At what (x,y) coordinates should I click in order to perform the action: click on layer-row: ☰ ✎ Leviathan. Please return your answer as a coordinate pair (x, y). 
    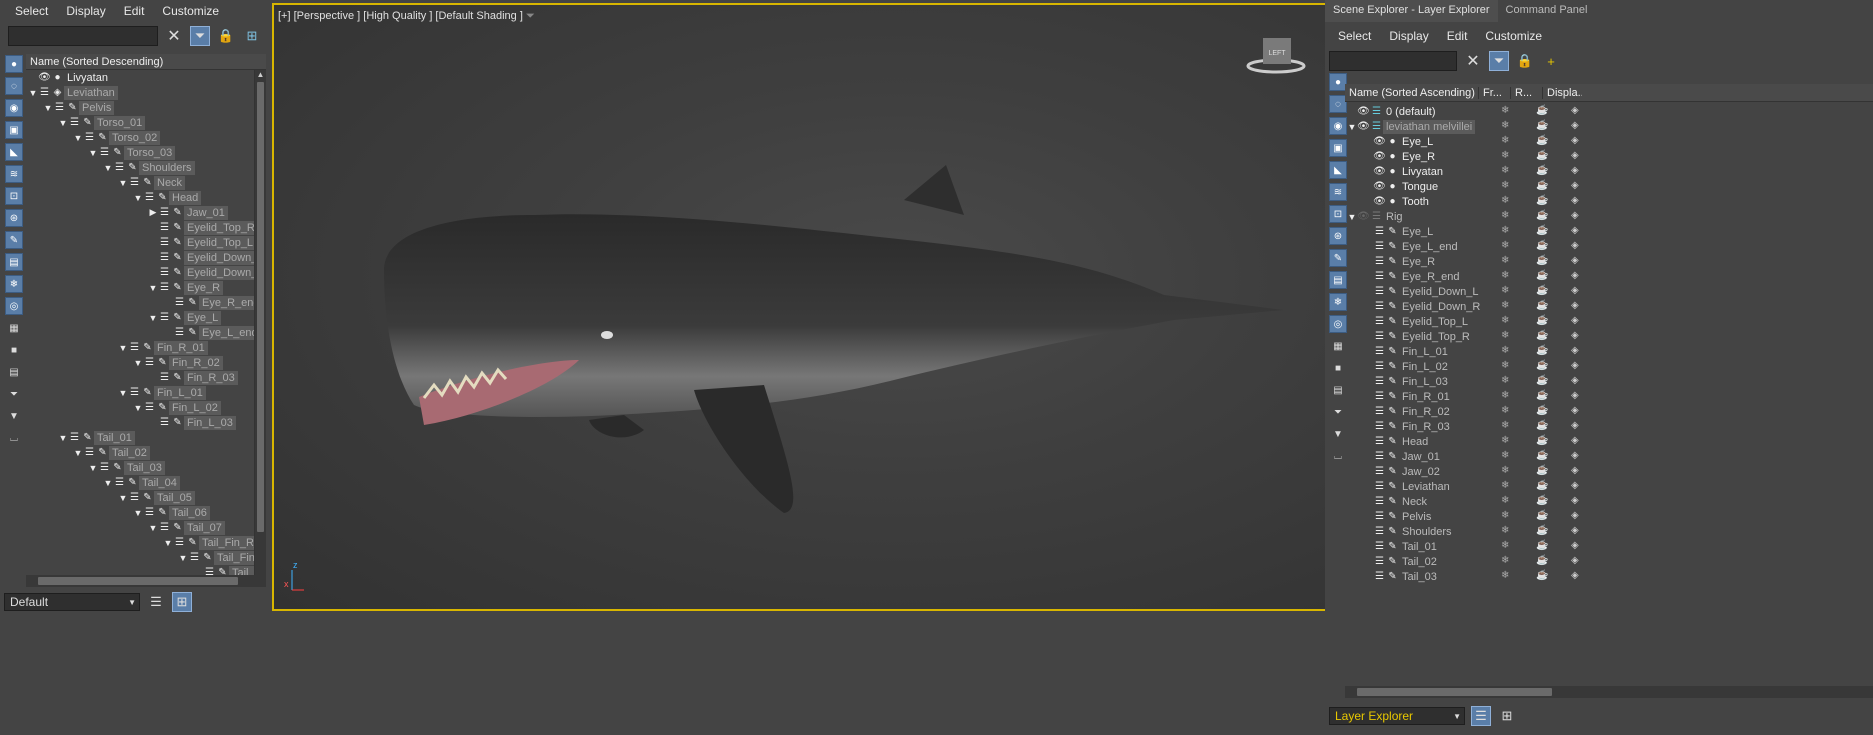
    Looking at the image, I should click on (1408, 486).